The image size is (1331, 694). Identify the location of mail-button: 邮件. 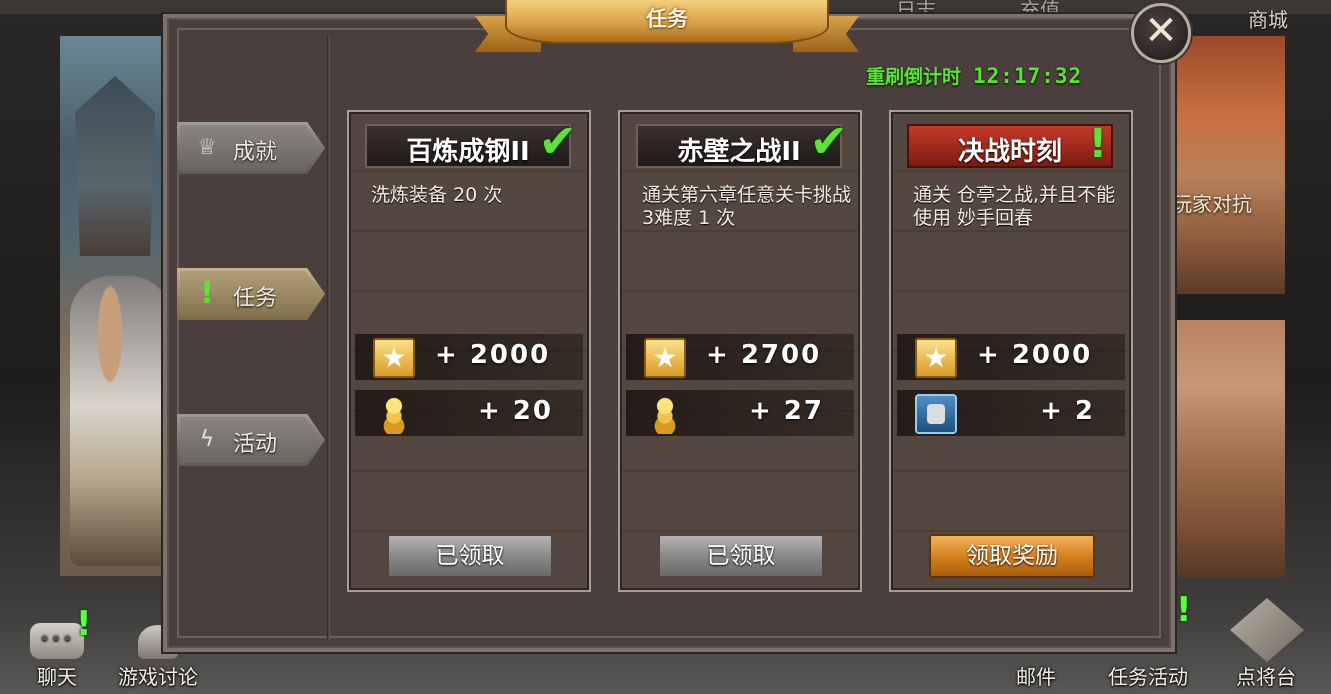
(1036, 675).